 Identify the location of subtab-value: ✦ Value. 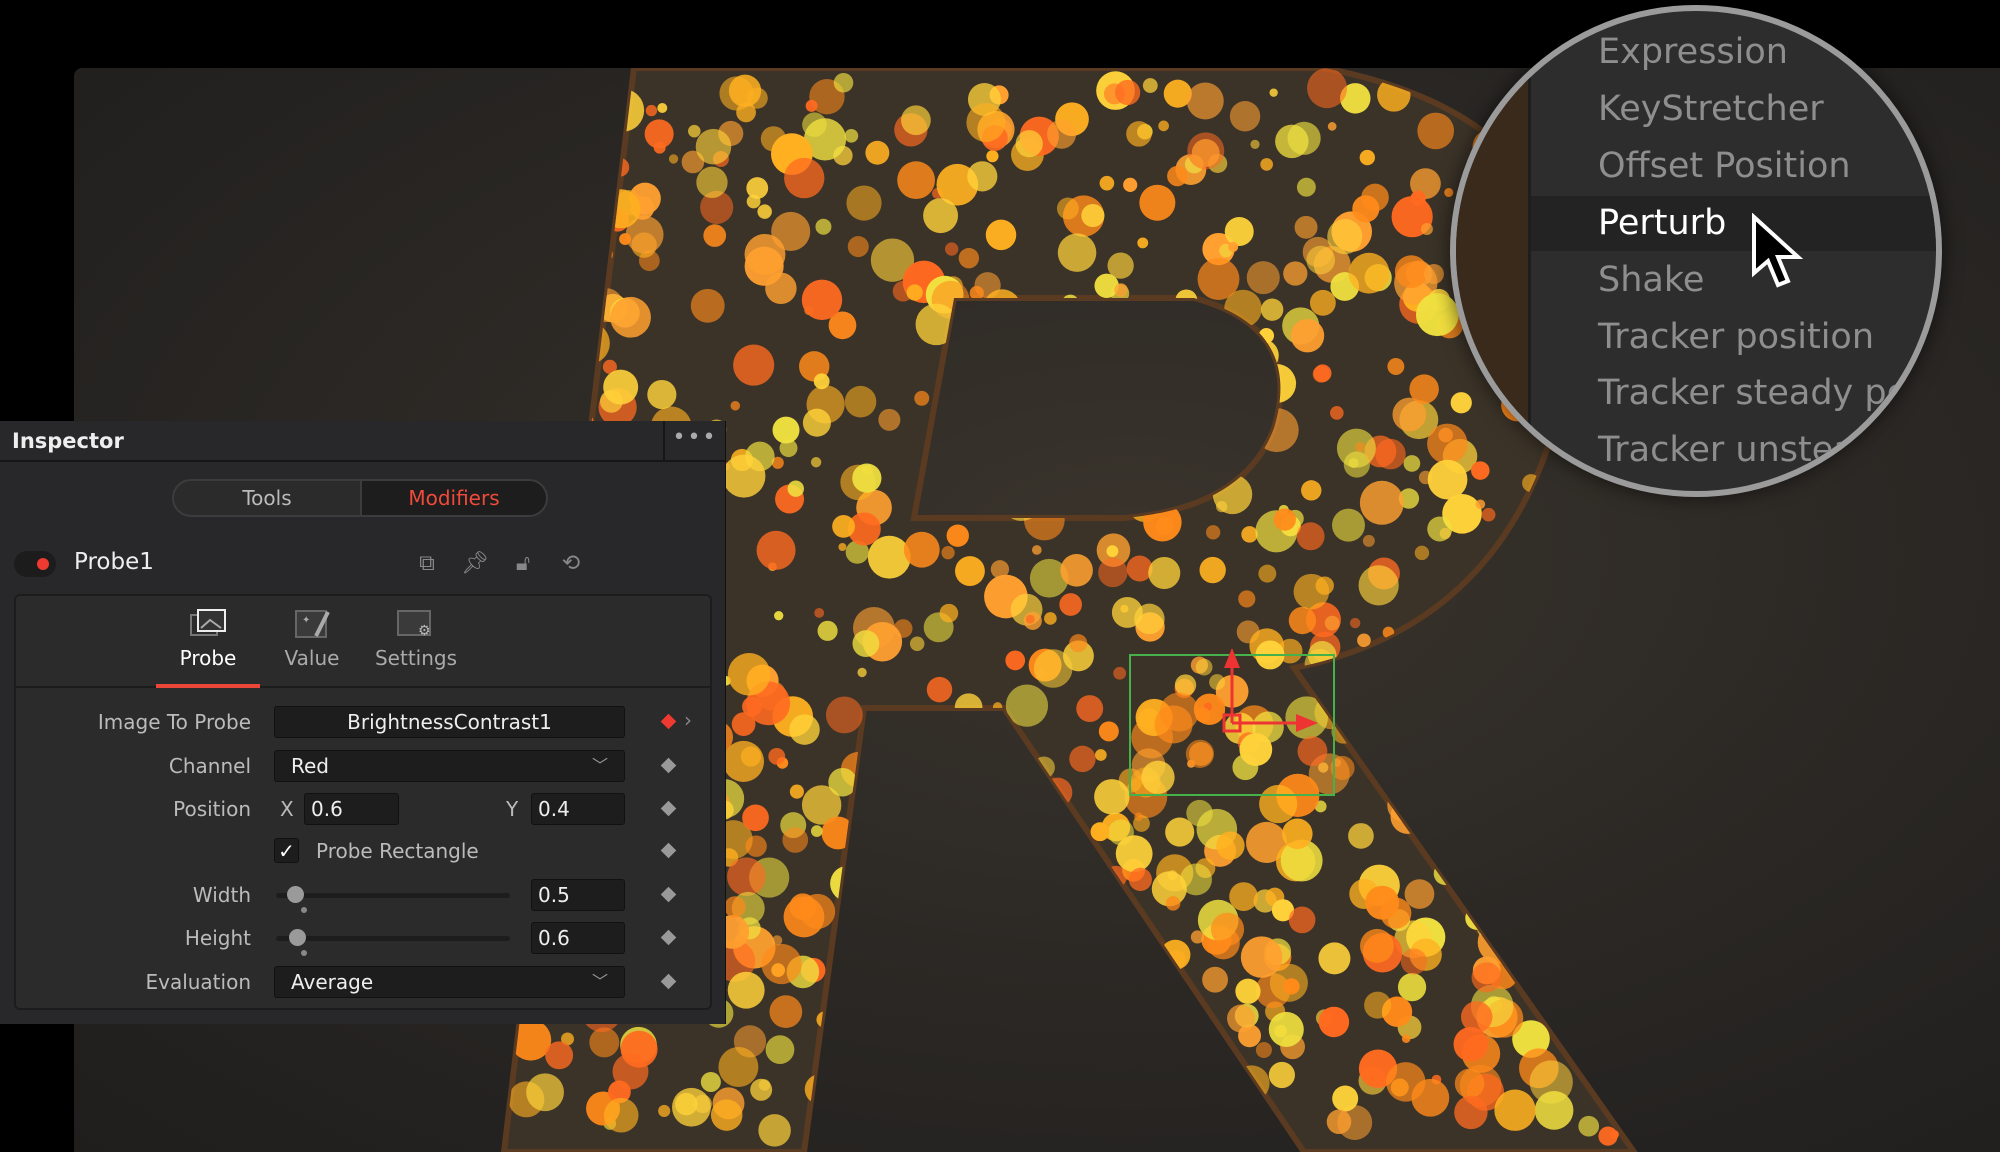
(312, 639).